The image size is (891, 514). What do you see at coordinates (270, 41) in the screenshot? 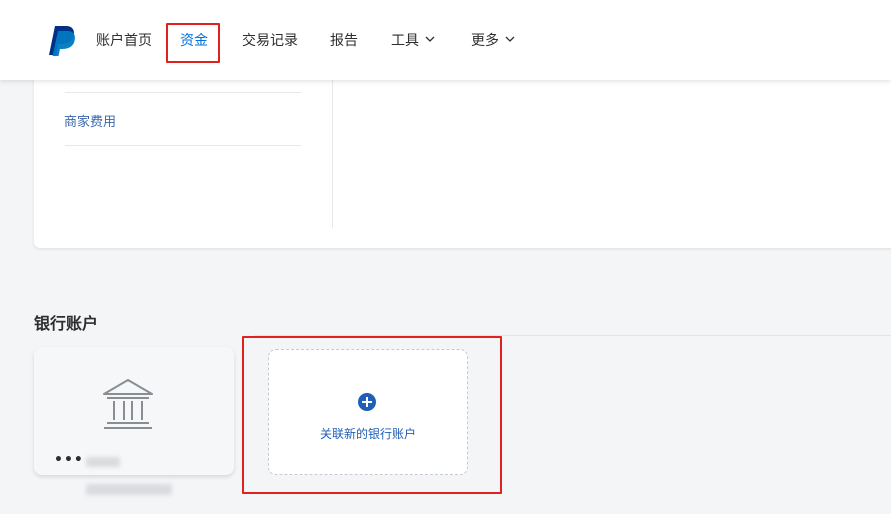
I see `nav-transactions: 交易记录` at bounding box center [270, 41].